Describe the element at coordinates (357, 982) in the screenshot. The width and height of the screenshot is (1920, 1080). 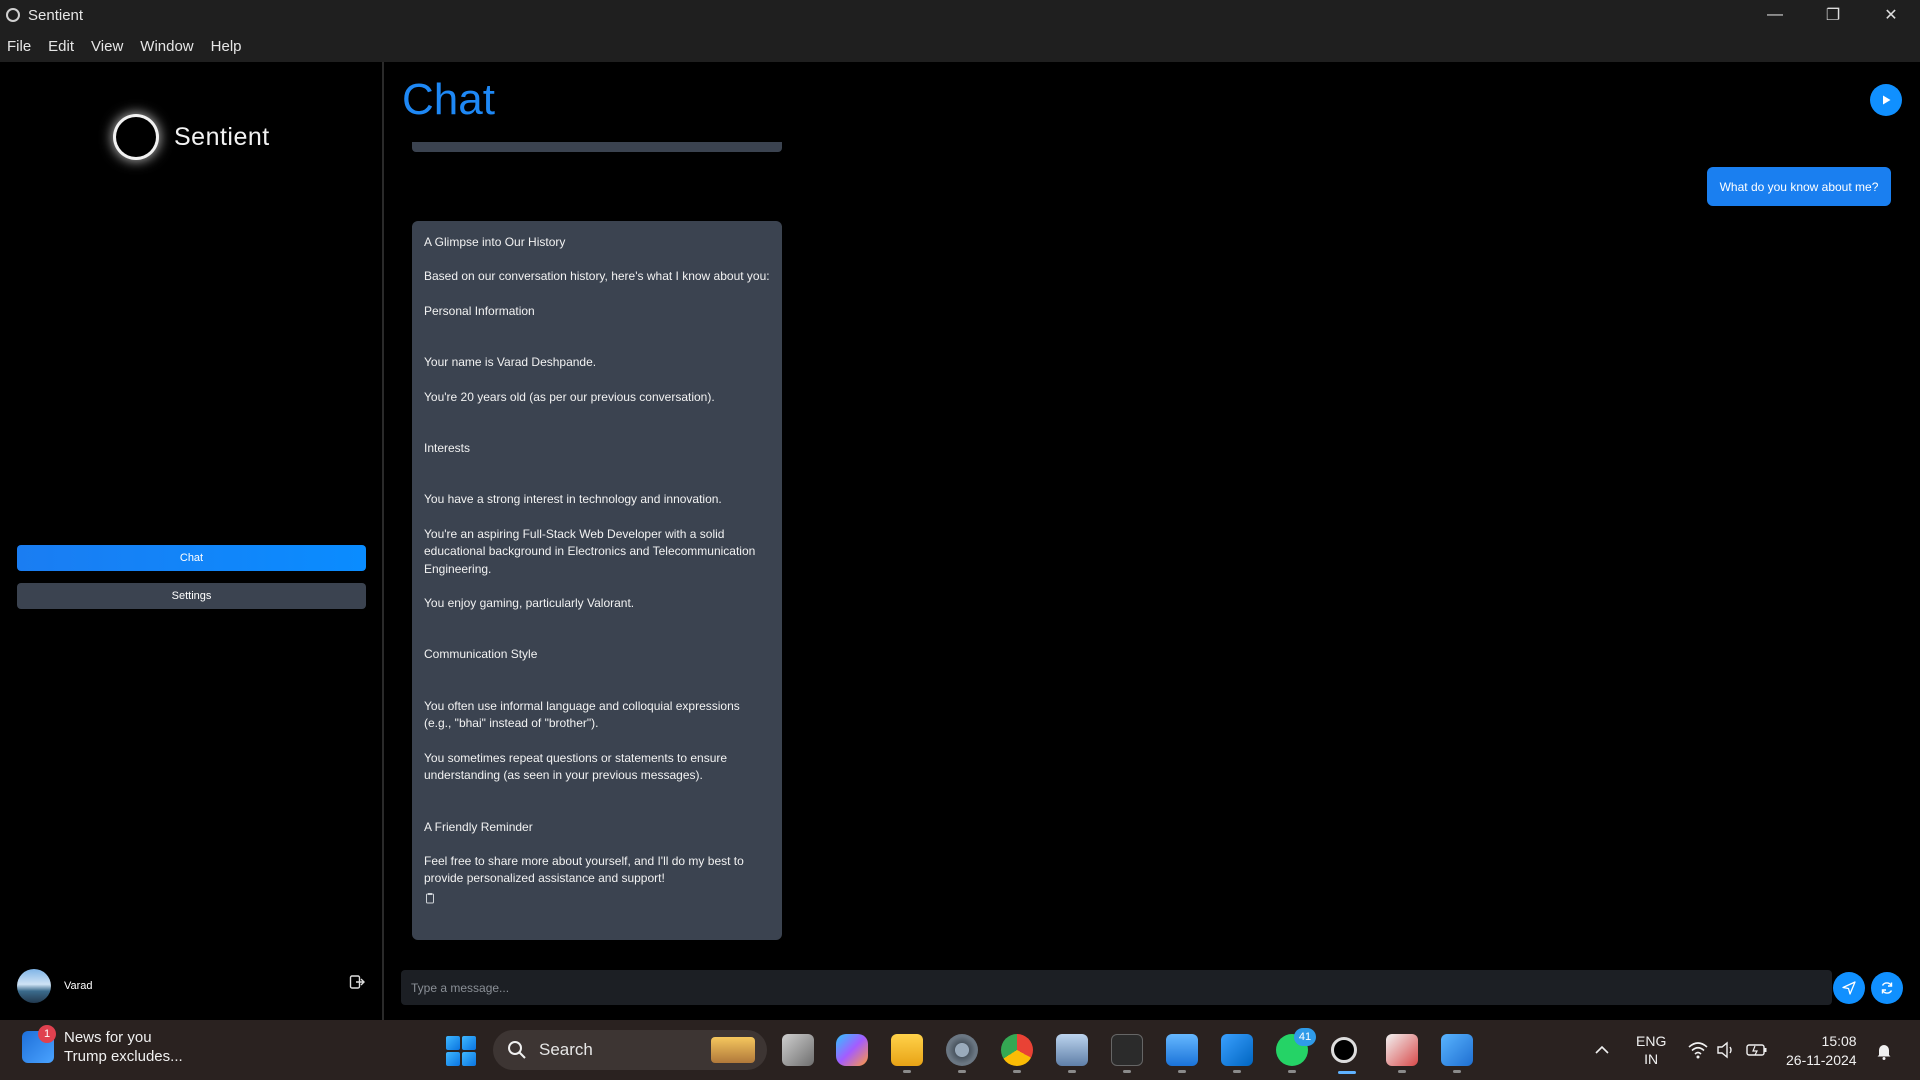
I see `logout-icon` at that location.